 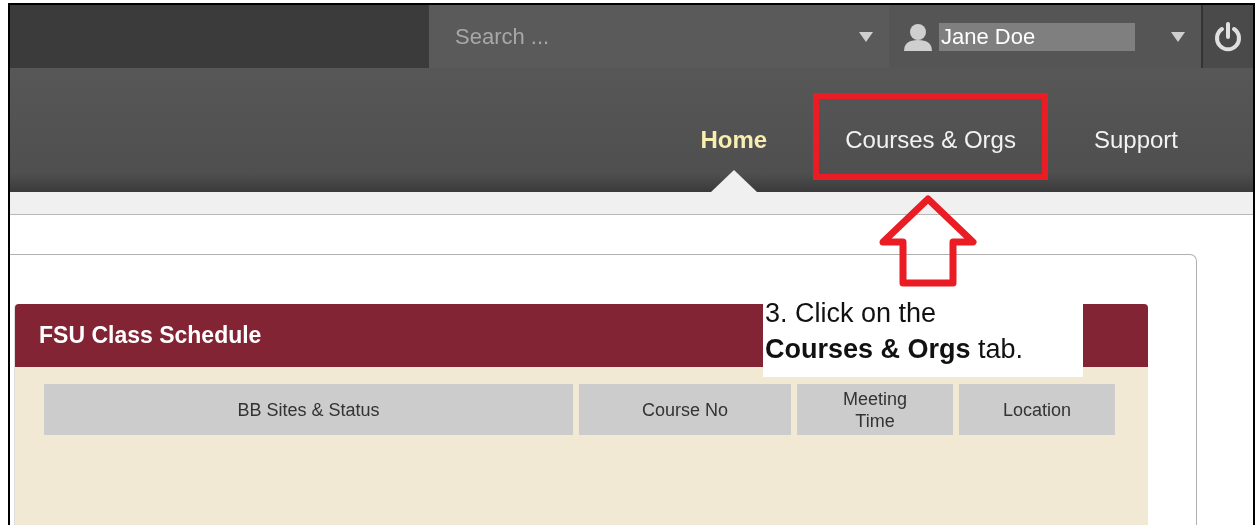 What do you see at coordinates (918, 36) in the screenshot?
I see `user-icon` at bounding box center [918, 36].